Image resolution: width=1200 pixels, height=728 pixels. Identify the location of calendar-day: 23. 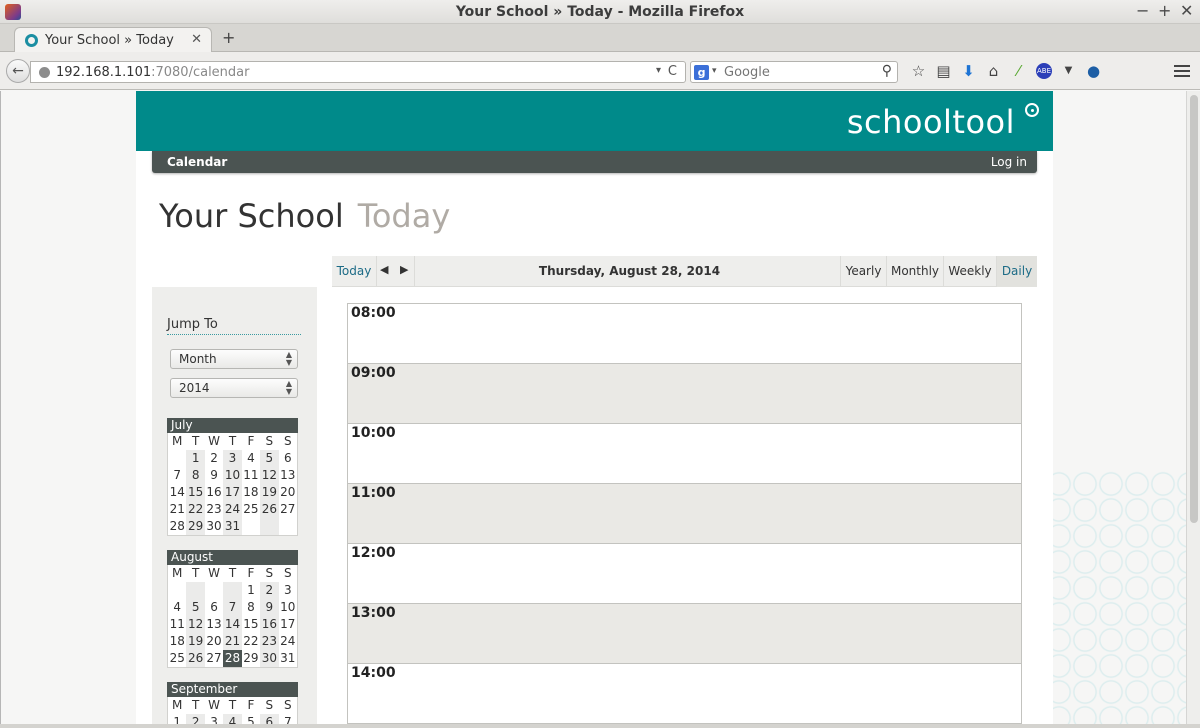
(269, 641).